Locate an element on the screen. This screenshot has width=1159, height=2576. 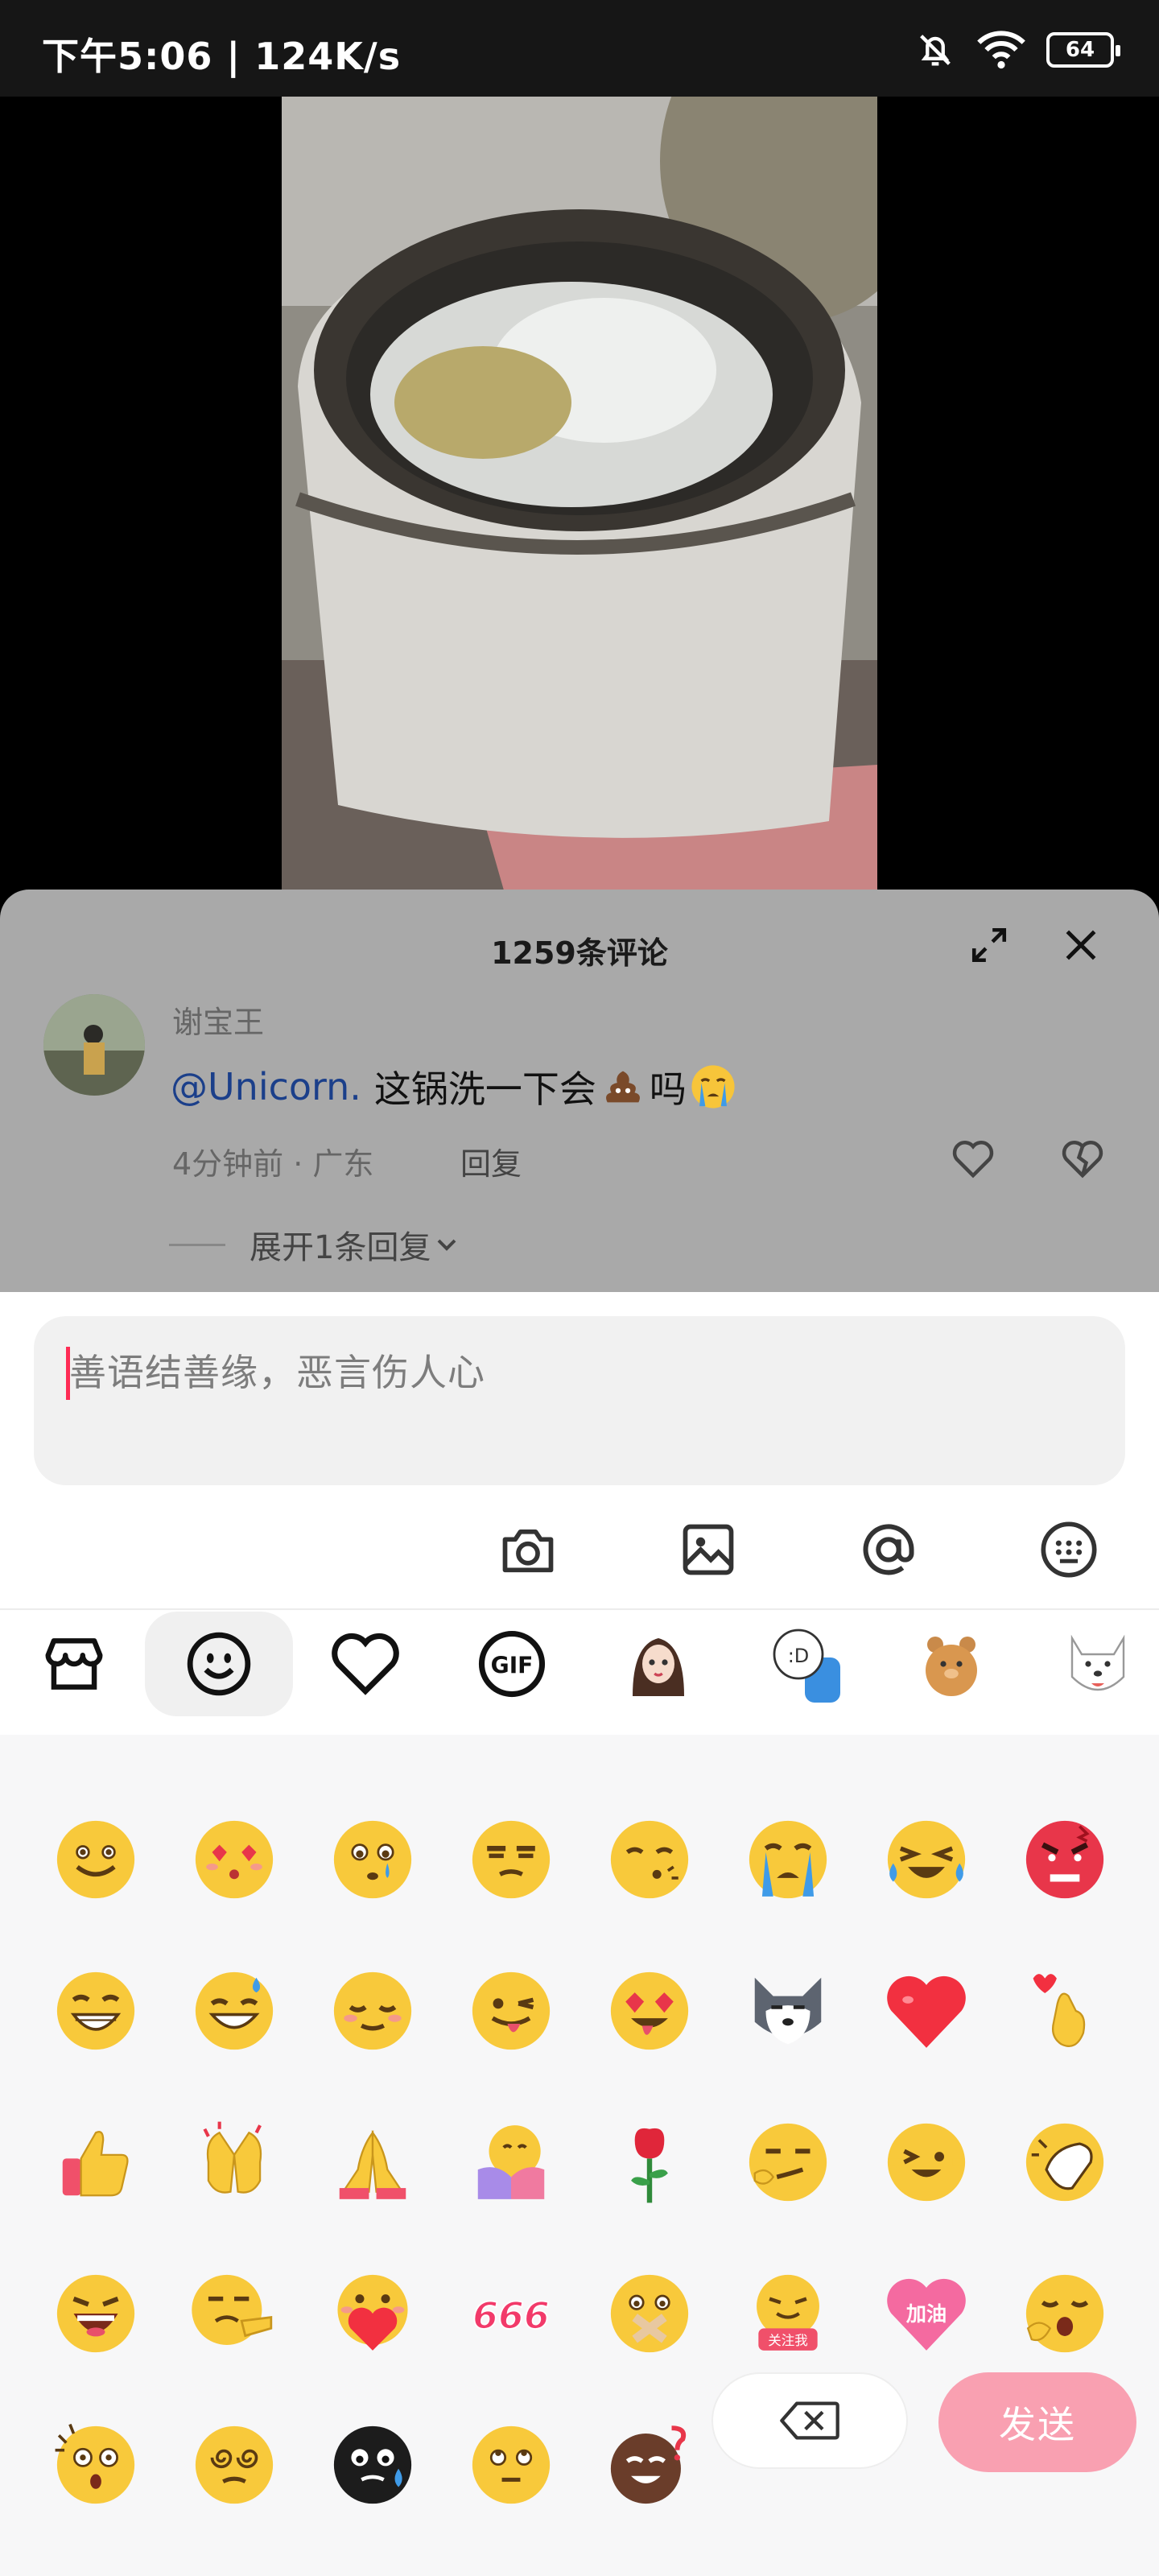
annoyed-emoji-icon is located at coordinates (511, 1859).